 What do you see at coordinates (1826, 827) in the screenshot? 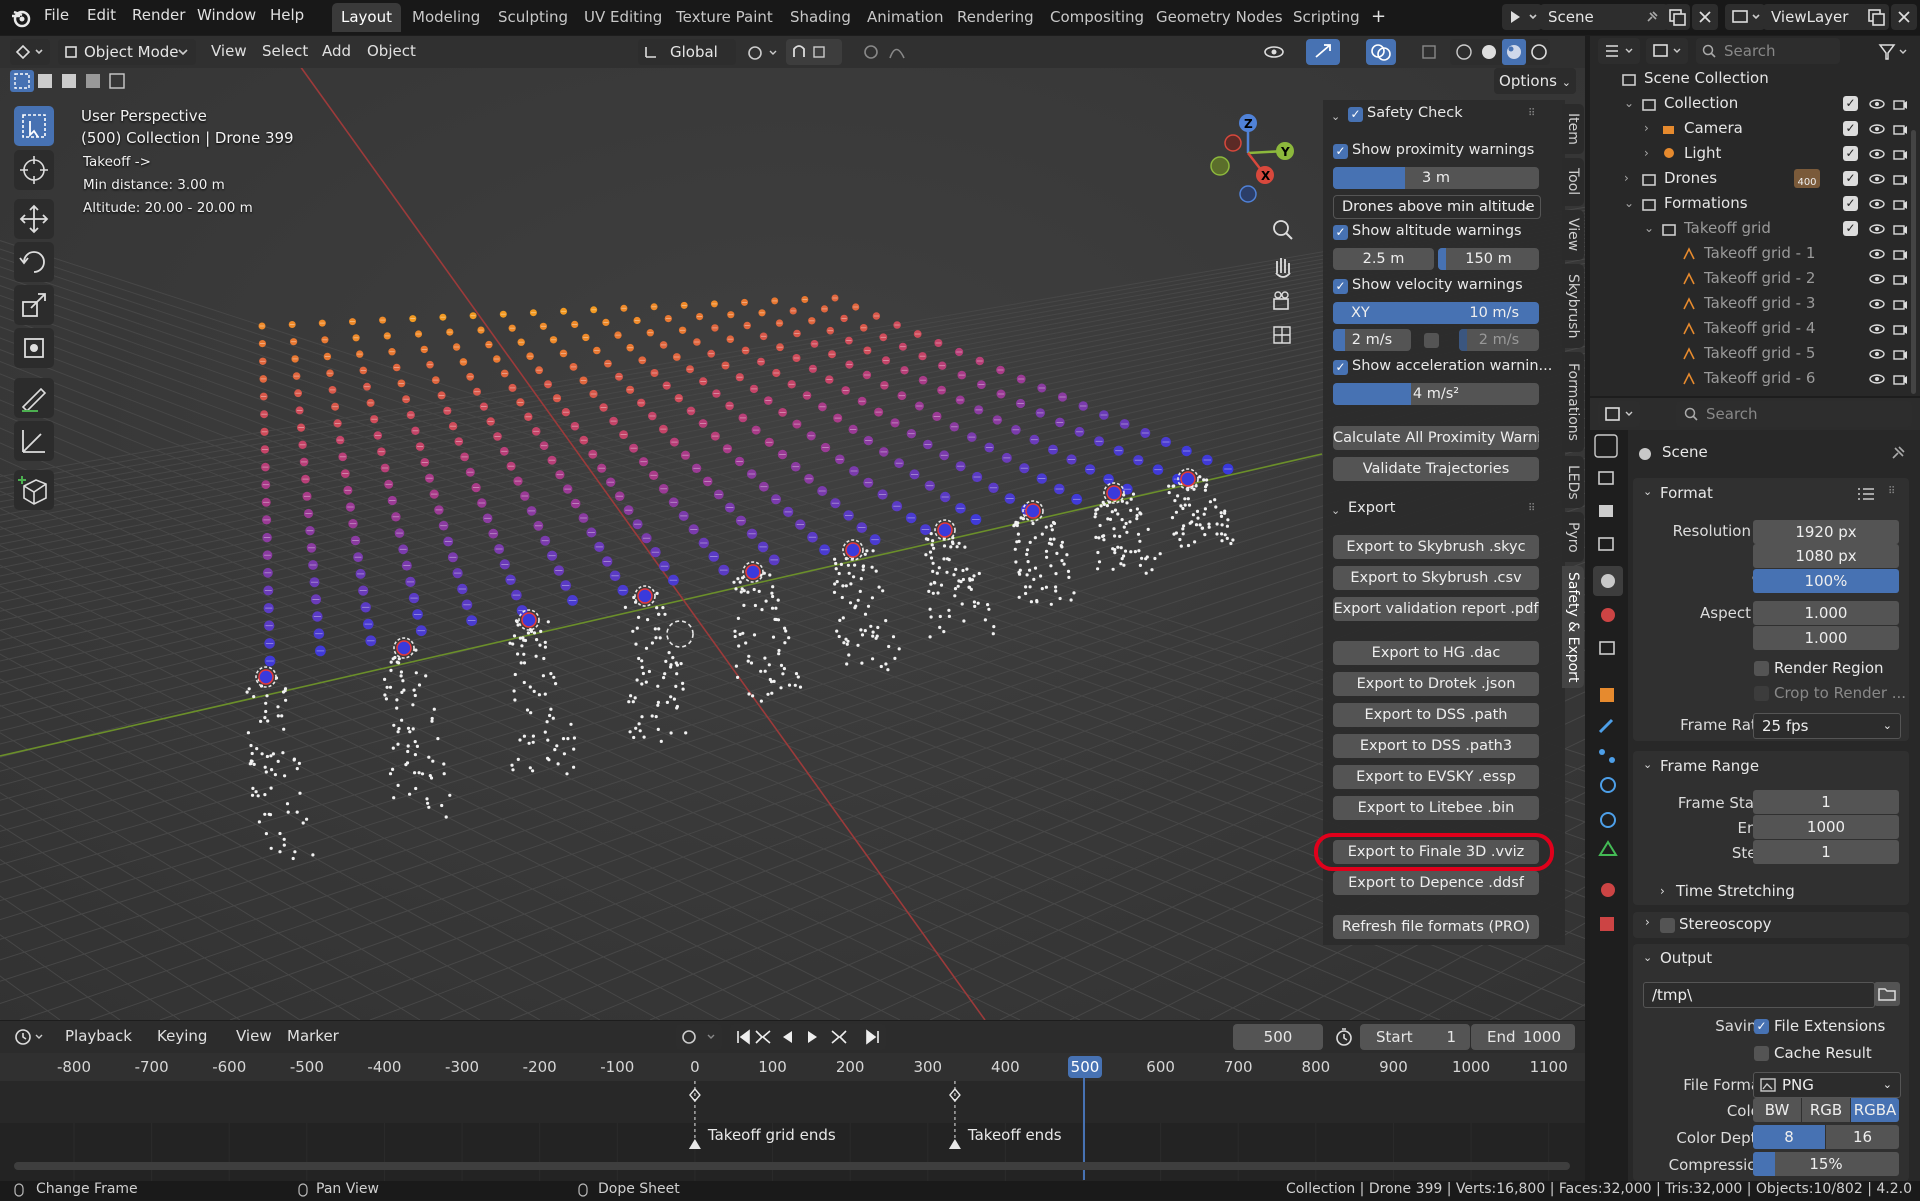
I see `frame-end-field: 1000` at bounding box center [1826, 827].